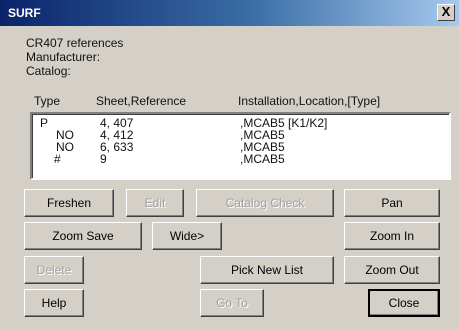  What do you see at coordinates (141, 101) in the screenshot?
I see `column-header-sheet-reference: Sheet,Reference` at bounding box center [141, 101].